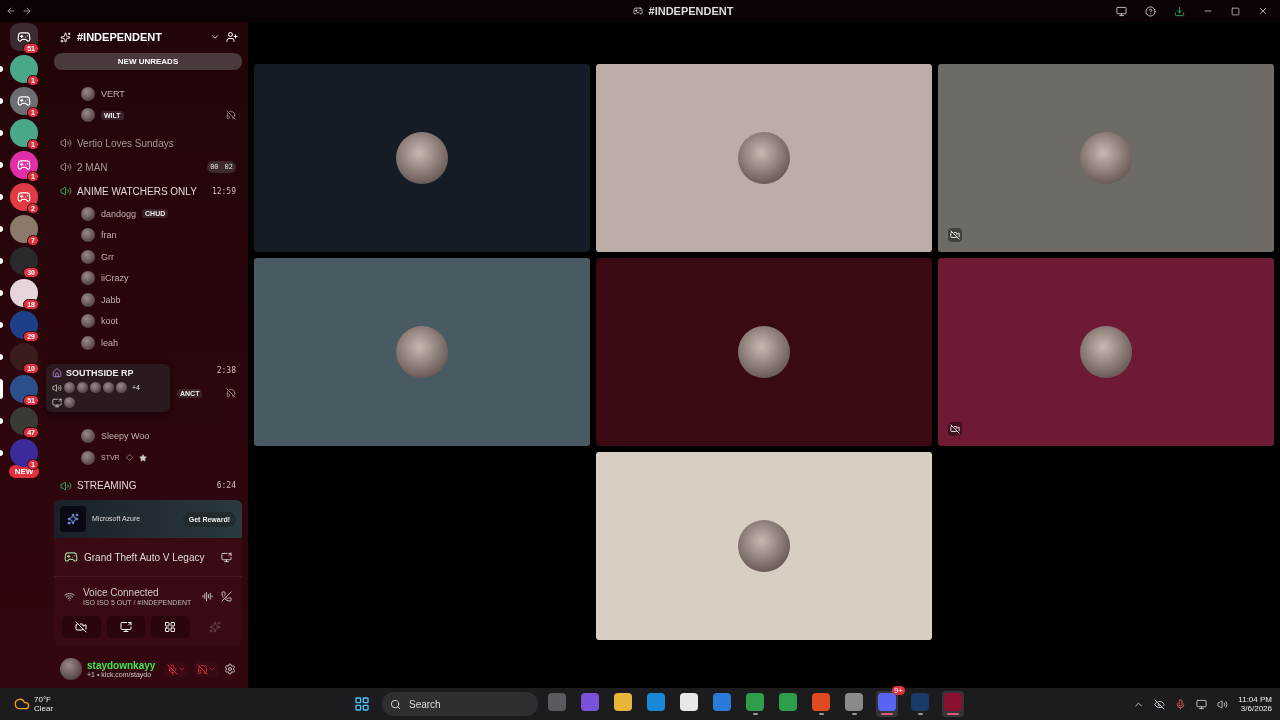  Describe the element at coordinates (1263, 11) in the screenshot. I see `close-icon` at that location.